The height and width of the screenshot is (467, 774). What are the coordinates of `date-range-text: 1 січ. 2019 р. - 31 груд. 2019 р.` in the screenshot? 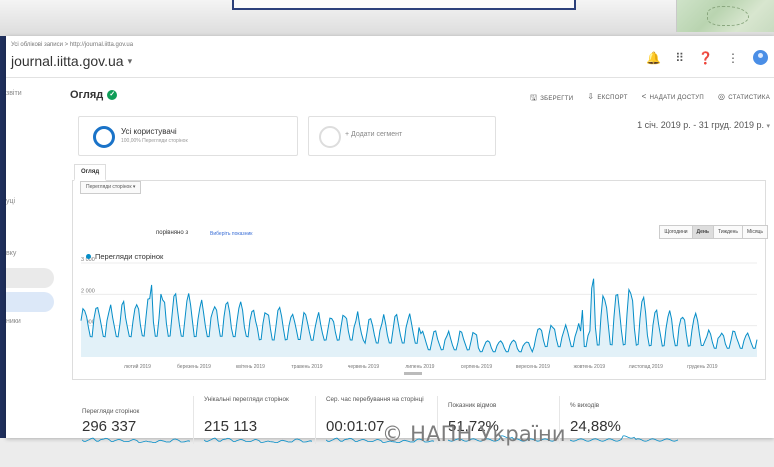 It's located at (700, 125).